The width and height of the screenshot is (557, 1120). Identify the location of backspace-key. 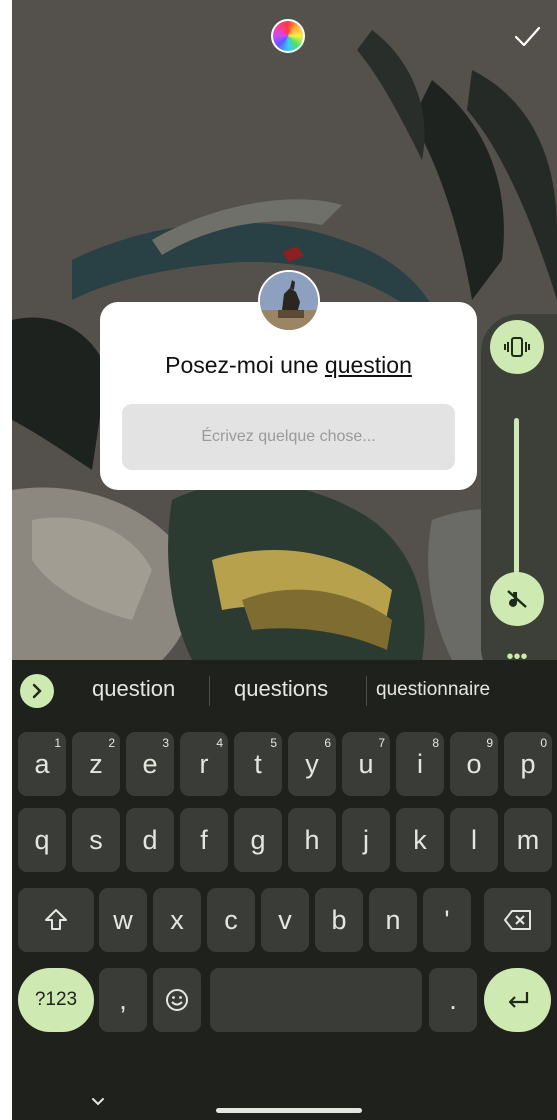
(517, 920).